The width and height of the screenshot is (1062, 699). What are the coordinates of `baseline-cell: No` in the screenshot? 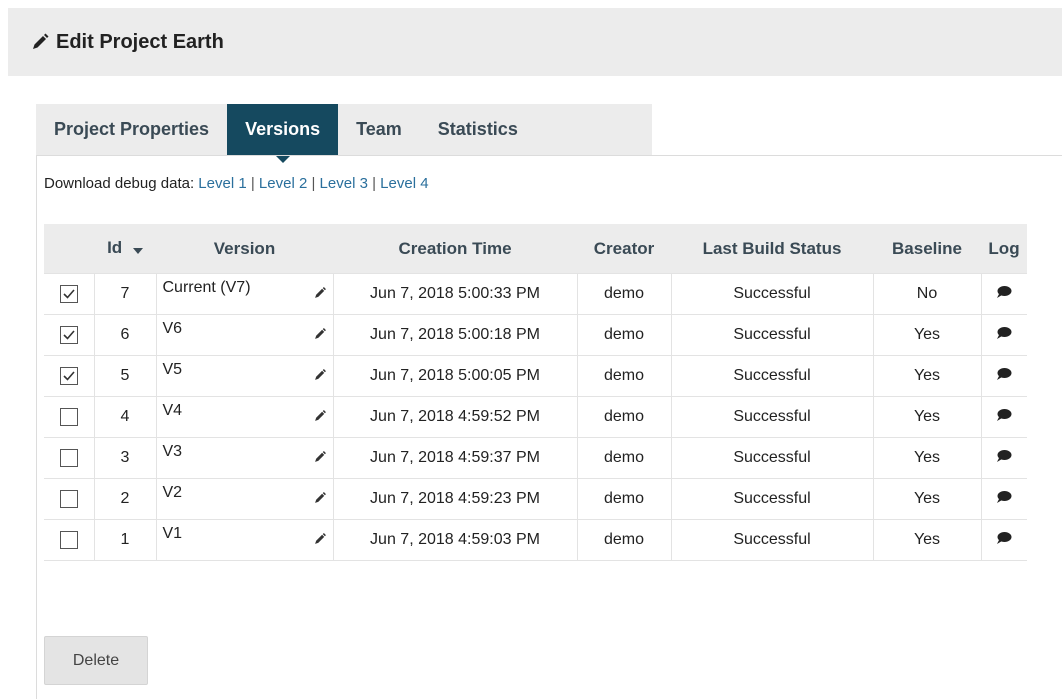 It's located at (927, 294).